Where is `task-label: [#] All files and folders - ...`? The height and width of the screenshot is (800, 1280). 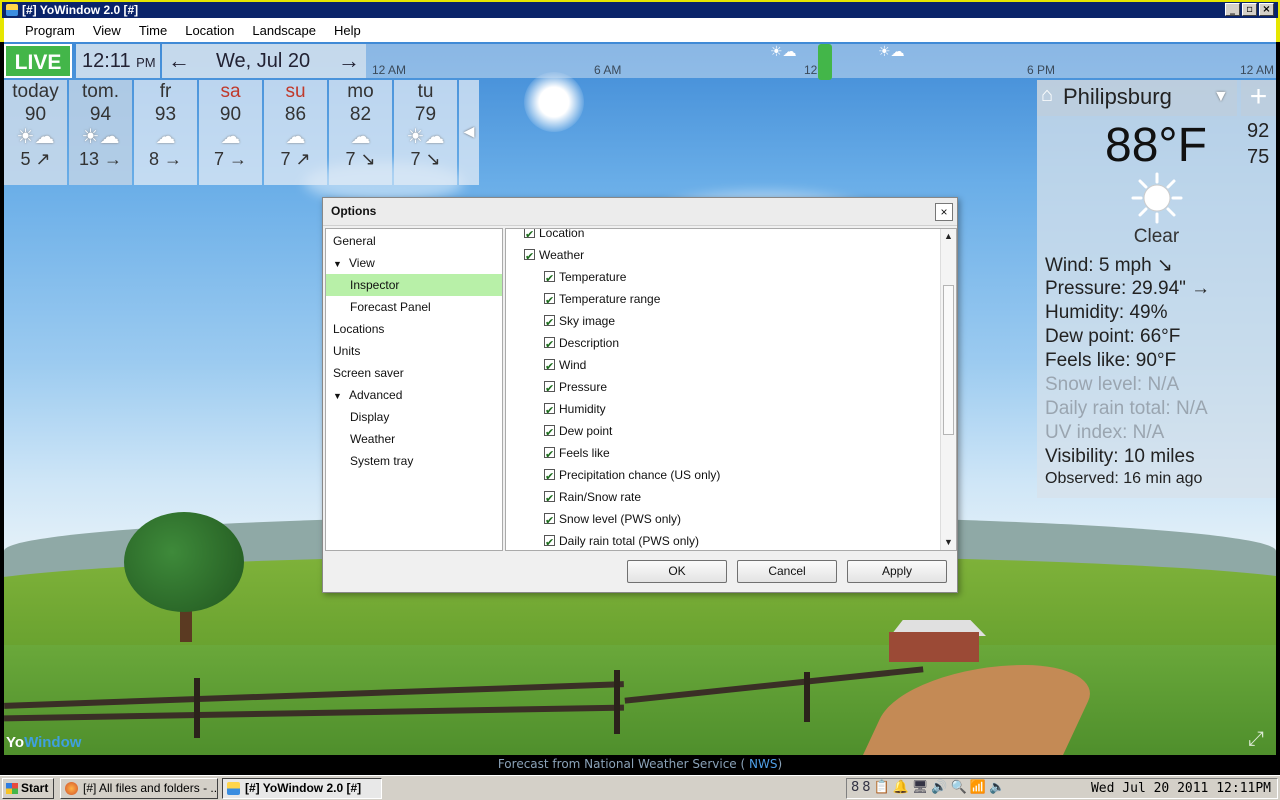
task-label: [#] All files and folders - ... is located at coordinates (150, 788).